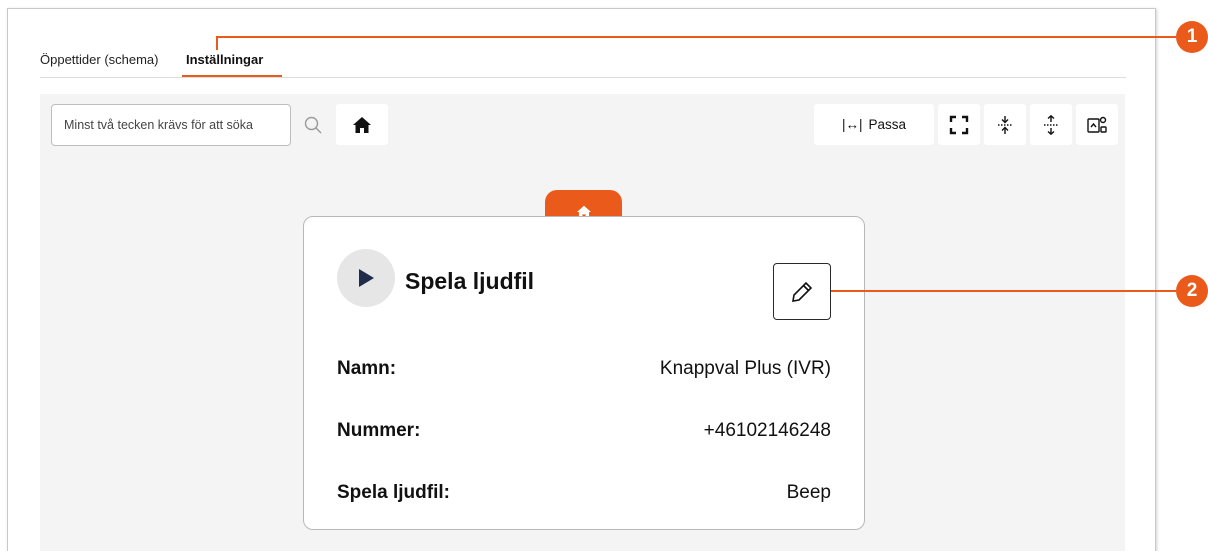 This screenshot has height=551, width=1208. What do you see at coordinates (583, 77) in the screenshot?
I see `tabs-divider` at bounding box center [583, 77].